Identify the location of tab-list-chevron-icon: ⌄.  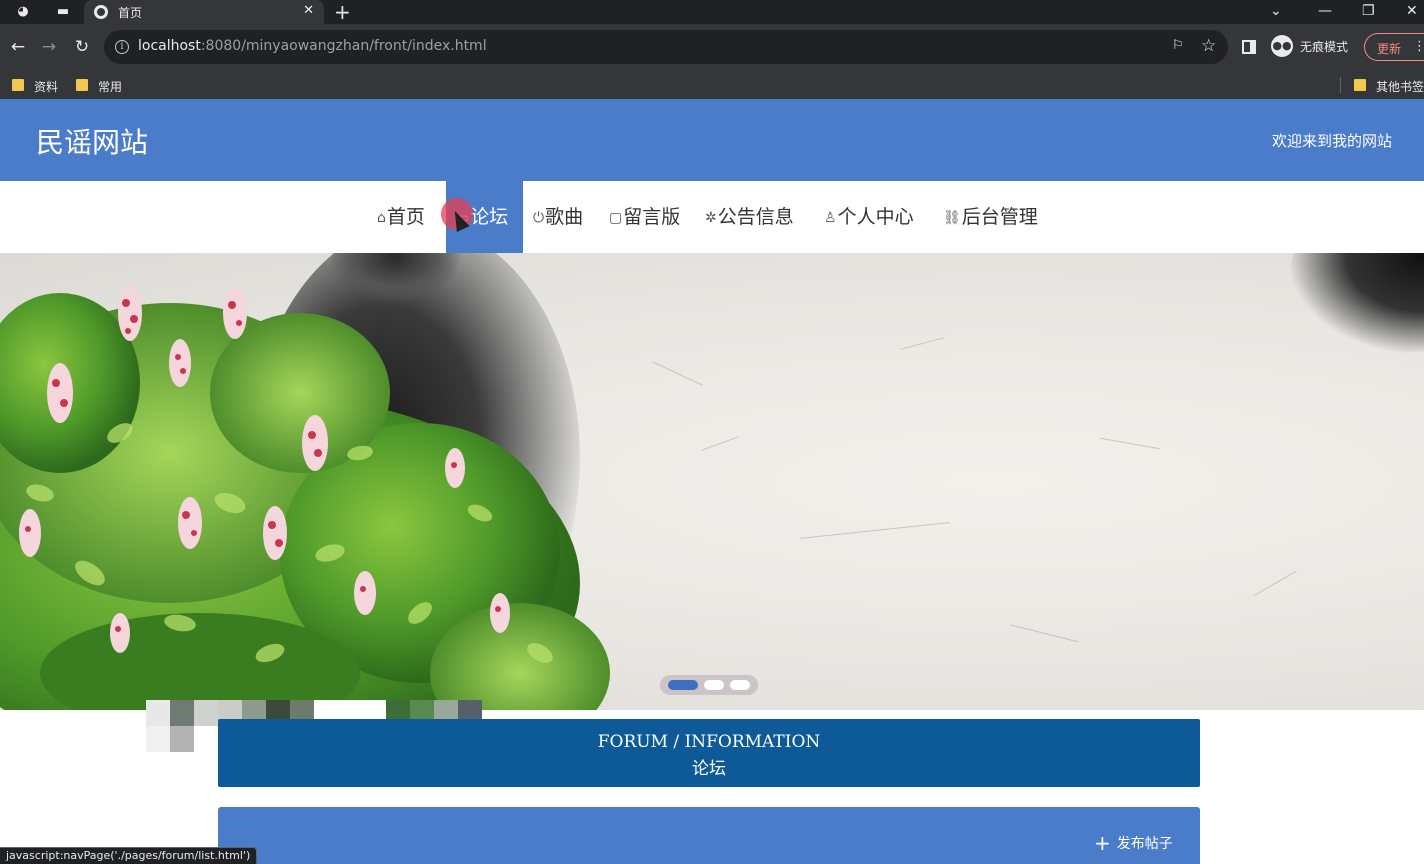
(1276, 11).